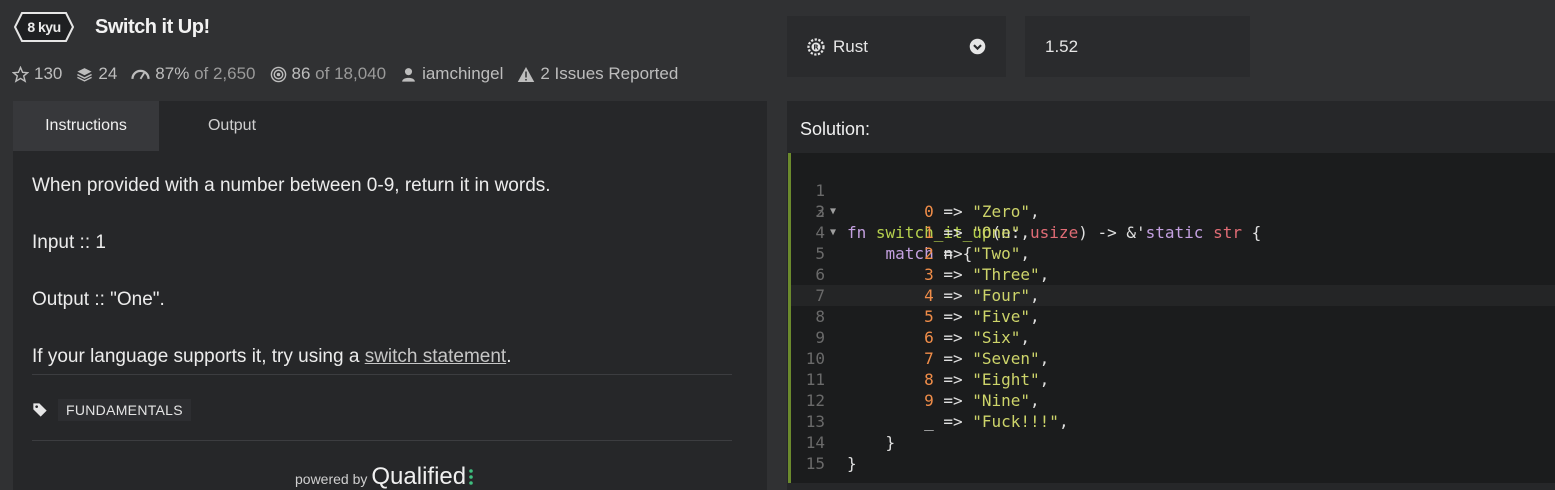 This screenshot has width=1555, height=490. What do you see at coordinates (1173, 442) in the screenshot?
I see `code-line: 14 }` at bounding box center [1173, 442].